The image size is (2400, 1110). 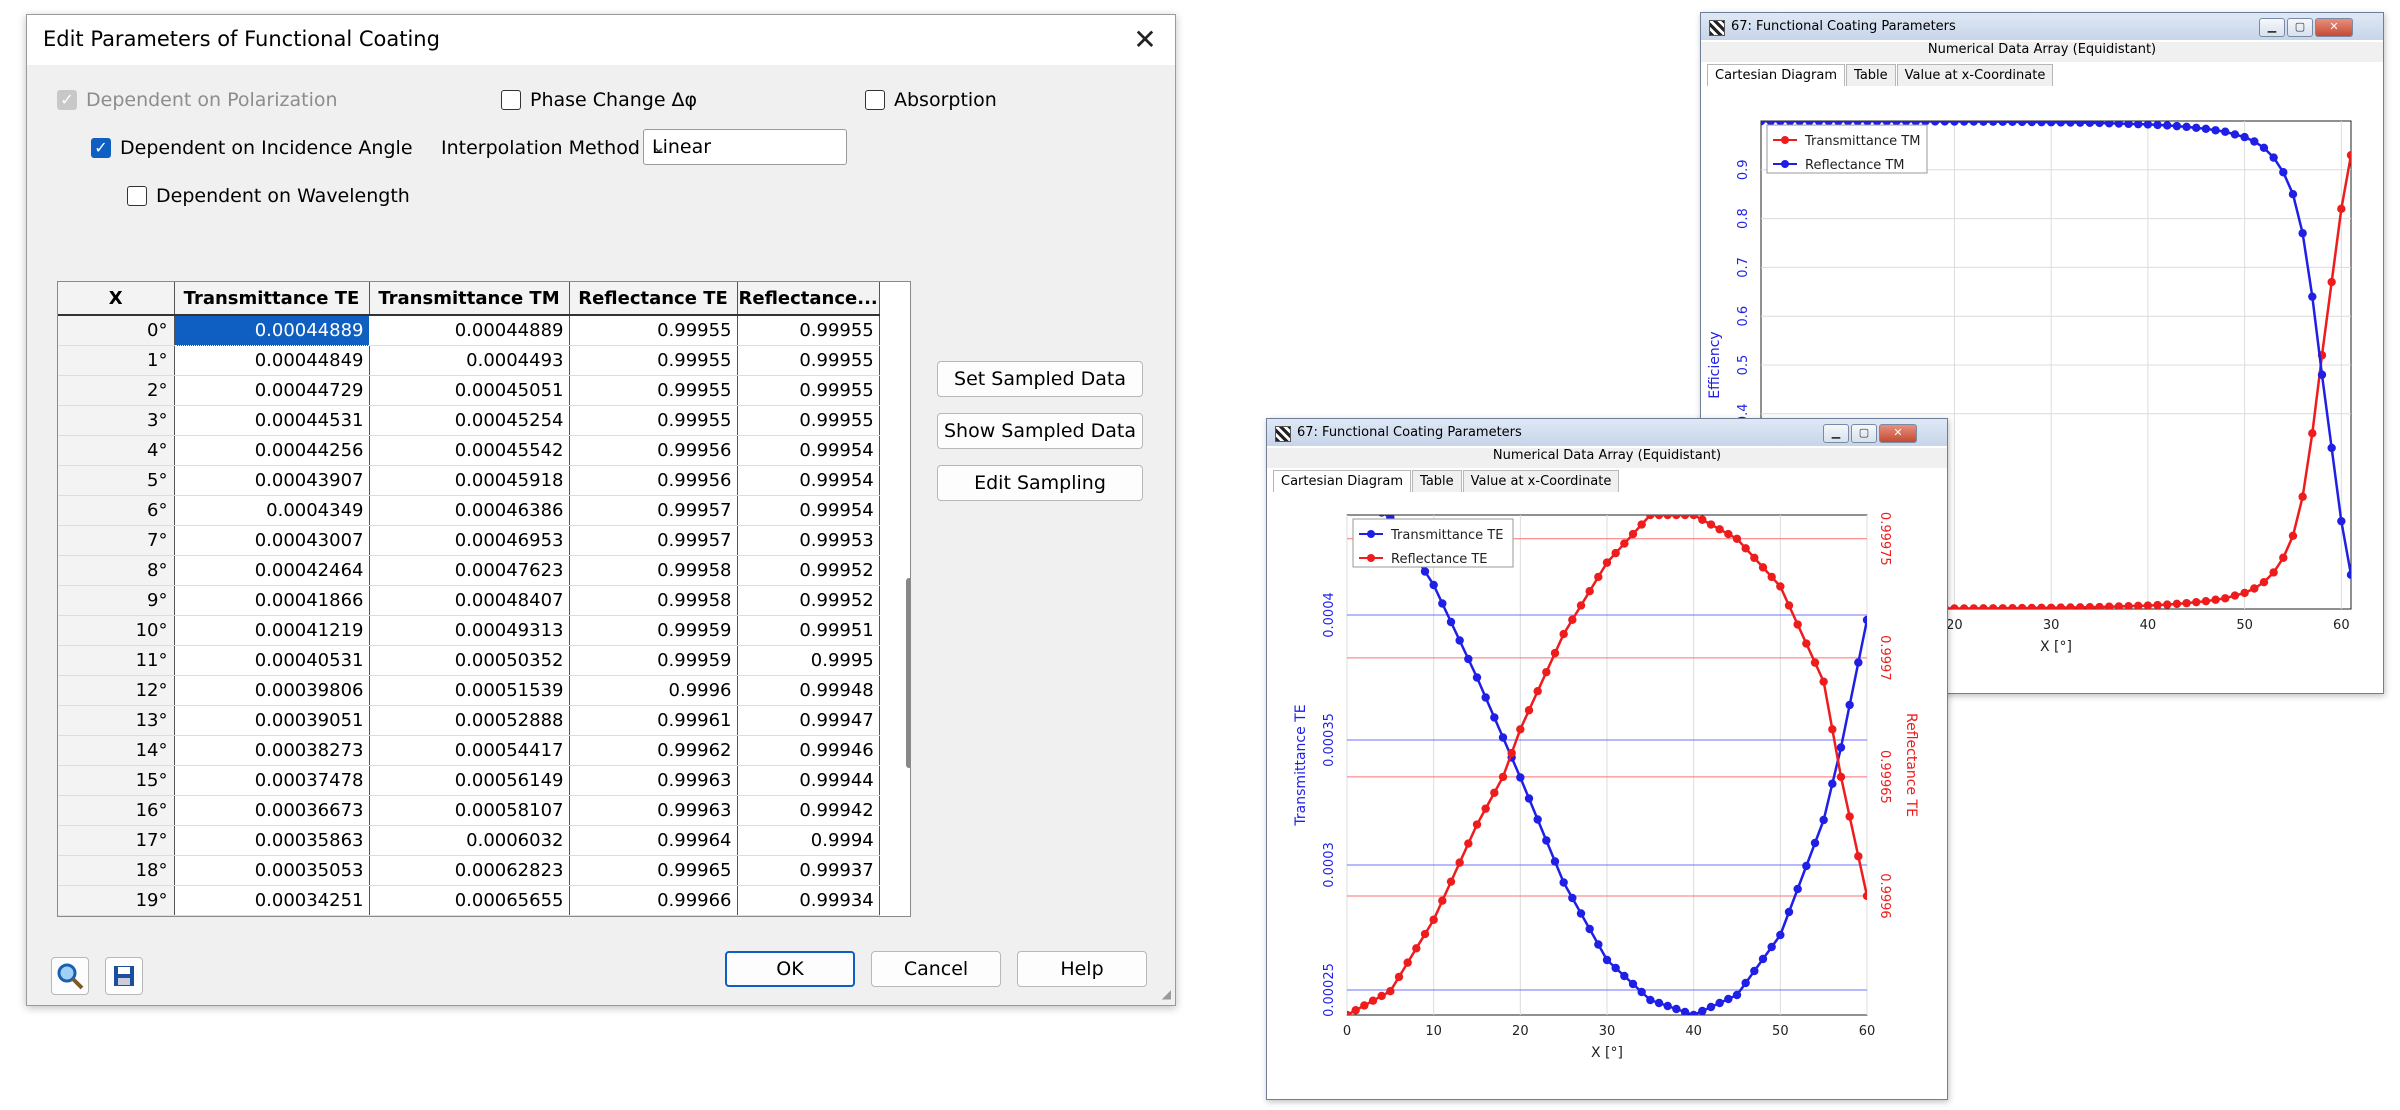 What do you see at coordinates (272, 480) in the screenshot?
I see `table-cell: 0.00043907` at bounding box center [272, 480].